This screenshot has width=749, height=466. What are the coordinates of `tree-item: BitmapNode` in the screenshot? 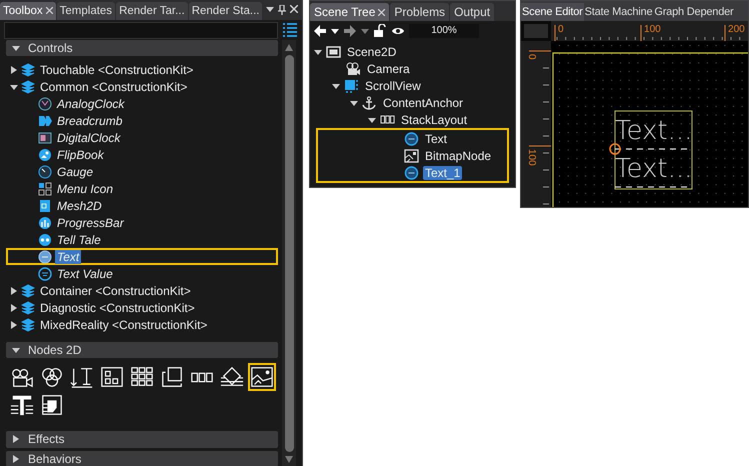 It's located at (458, 155).